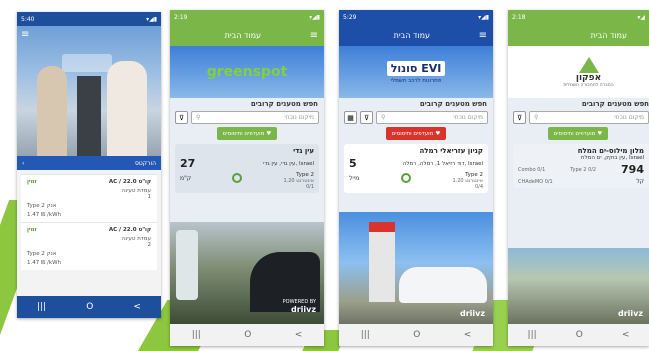 The width and height of the screenshot is (649, 351). What do you see at coordinates (149, 197) in the screenshot?
I see `station-number: 1` at bounding box center [149, 197].